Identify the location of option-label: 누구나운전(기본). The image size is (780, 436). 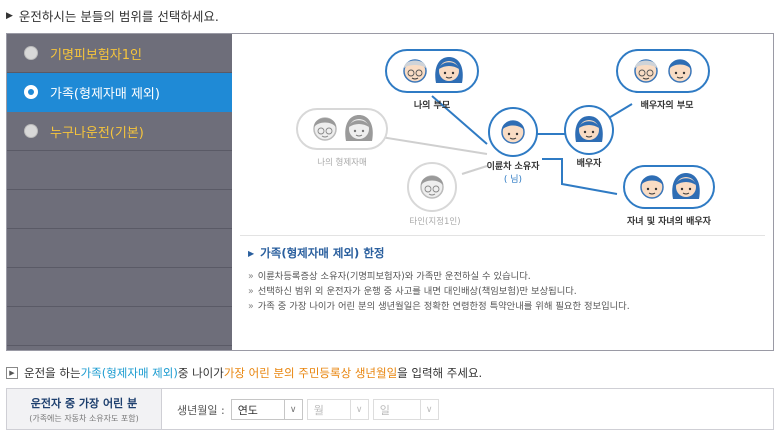
(97, 133).